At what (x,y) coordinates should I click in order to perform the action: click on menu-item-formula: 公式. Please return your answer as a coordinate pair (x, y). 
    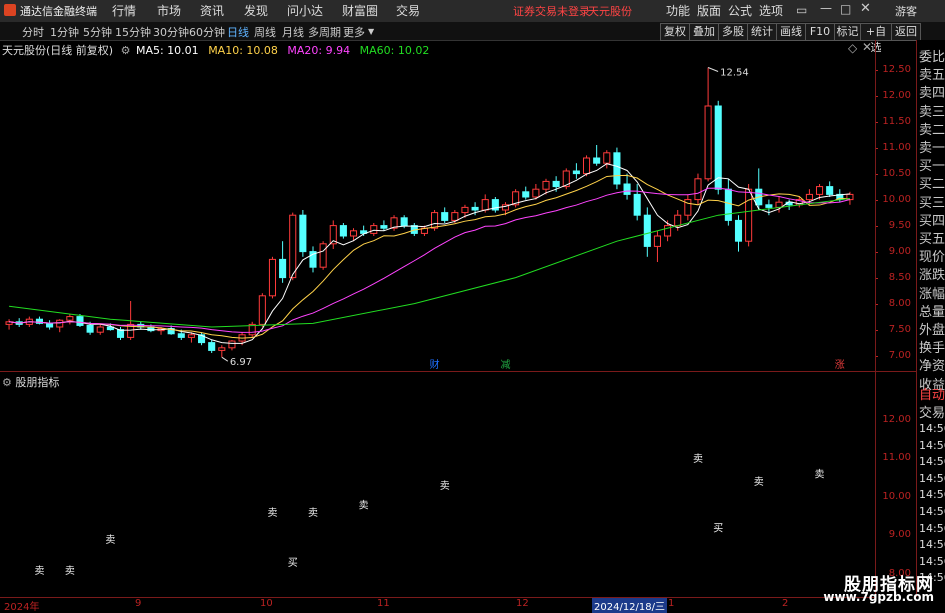
    Looking at the image, I should click on (740, 10).